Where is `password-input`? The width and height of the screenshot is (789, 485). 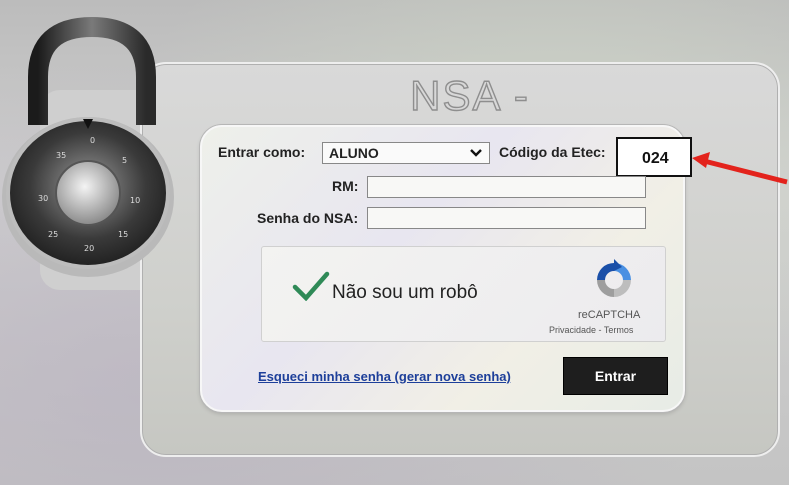
password-input is located at coordinates (506, 218).